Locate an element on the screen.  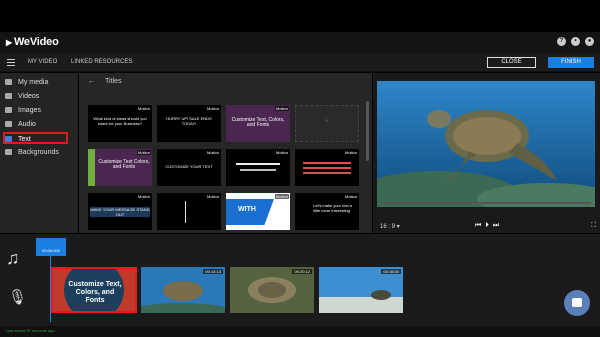
audio-icon is located at coordinates (8, 124).